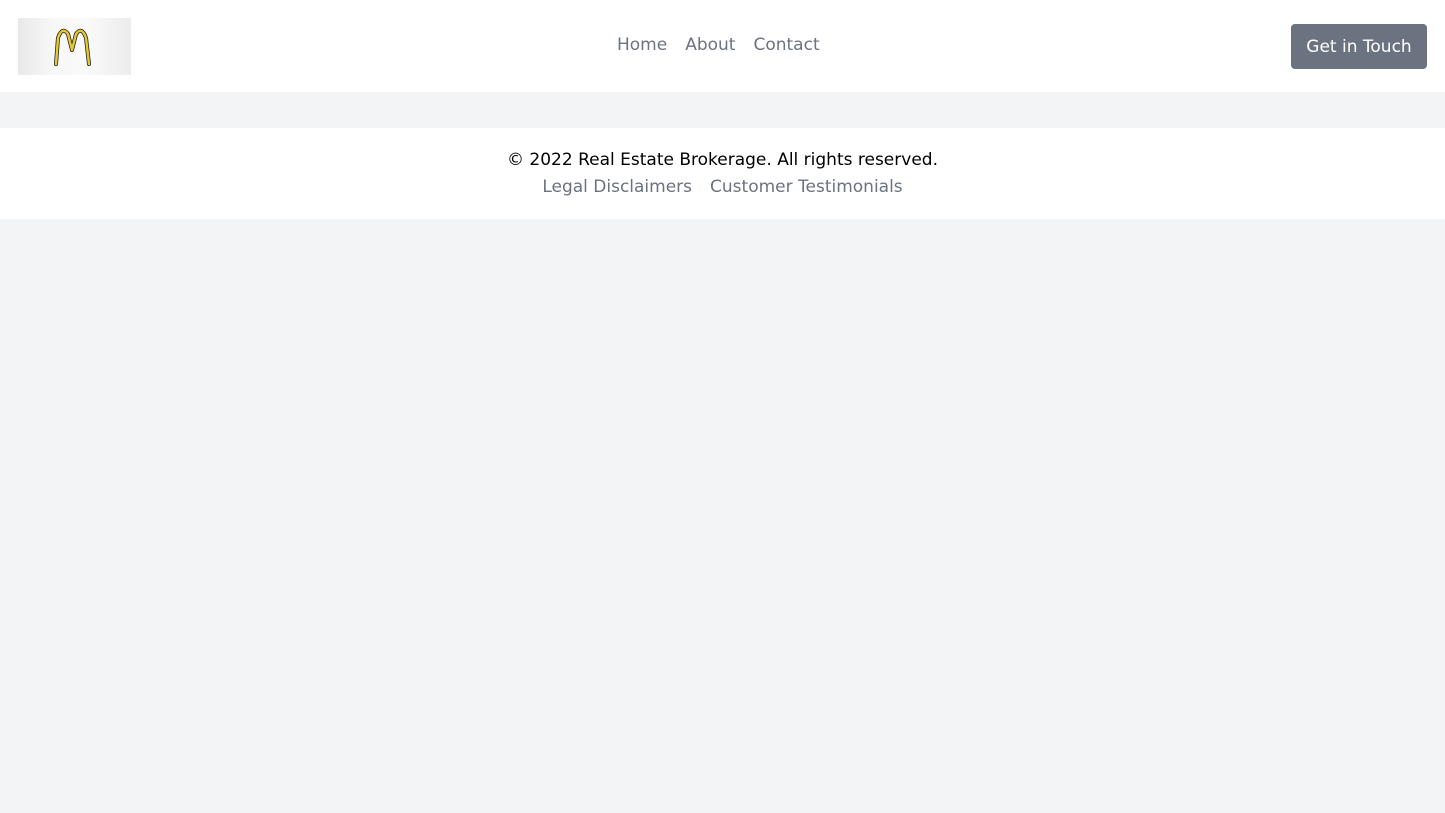 This screenshot has height=813, width=1445. What do you see at coordinates (806, 187) in the screenshot?
I see `customer-testimonials-link: Customer Testimonials` at bounding box center [806, 187].